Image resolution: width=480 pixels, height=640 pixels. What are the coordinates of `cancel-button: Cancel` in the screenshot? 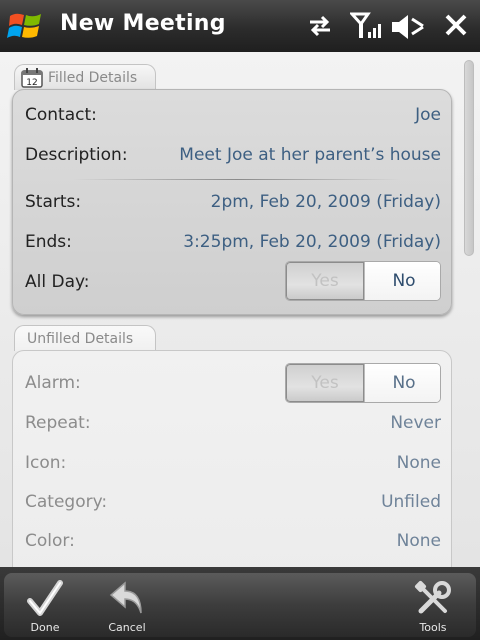 It's located at (127, 605).